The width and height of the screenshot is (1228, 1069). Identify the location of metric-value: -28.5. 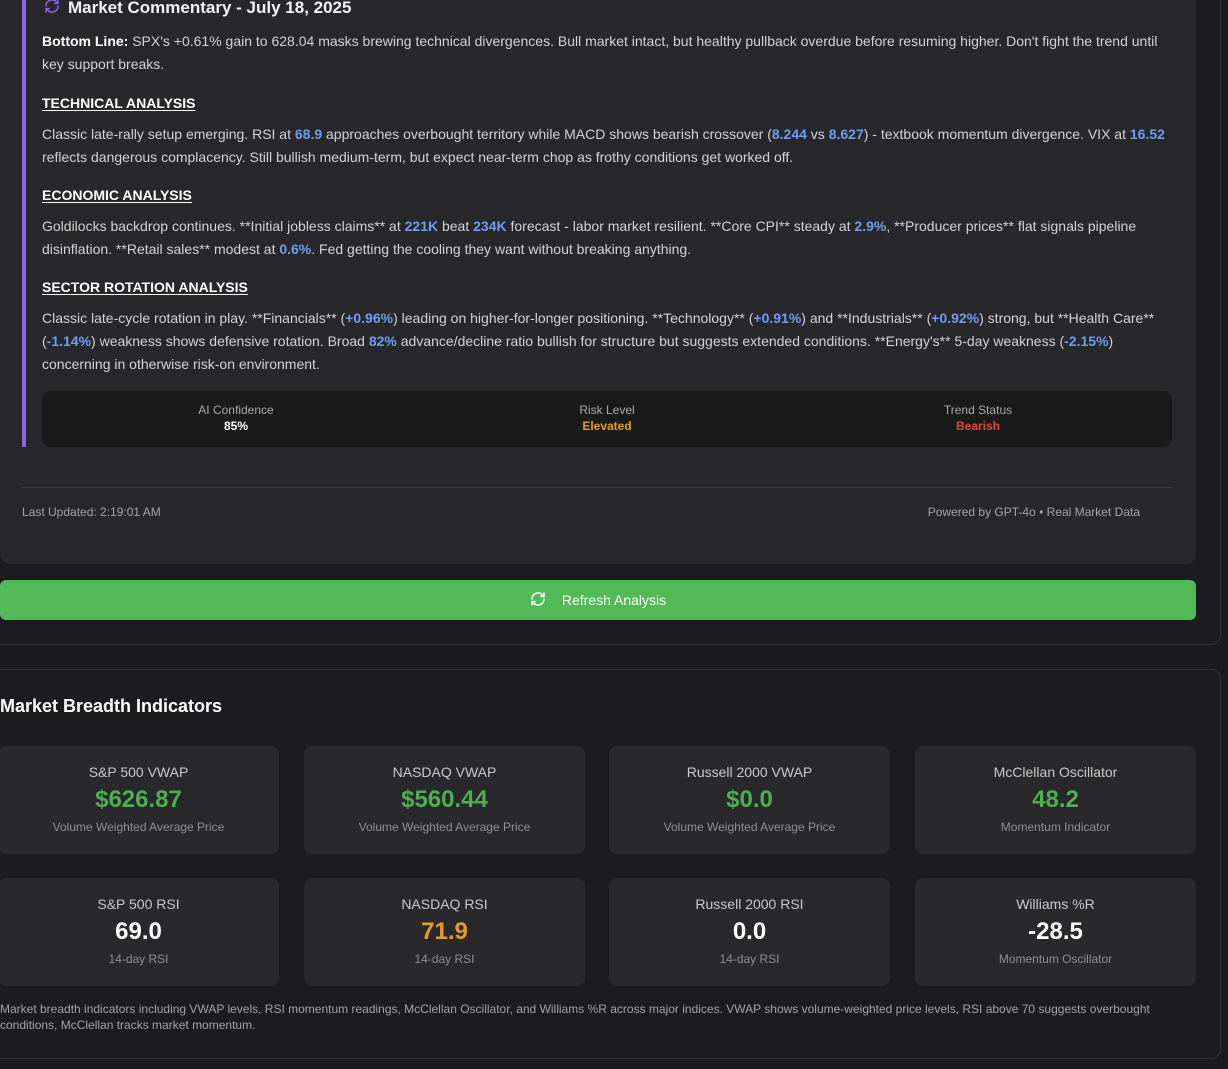
(1055, 931).